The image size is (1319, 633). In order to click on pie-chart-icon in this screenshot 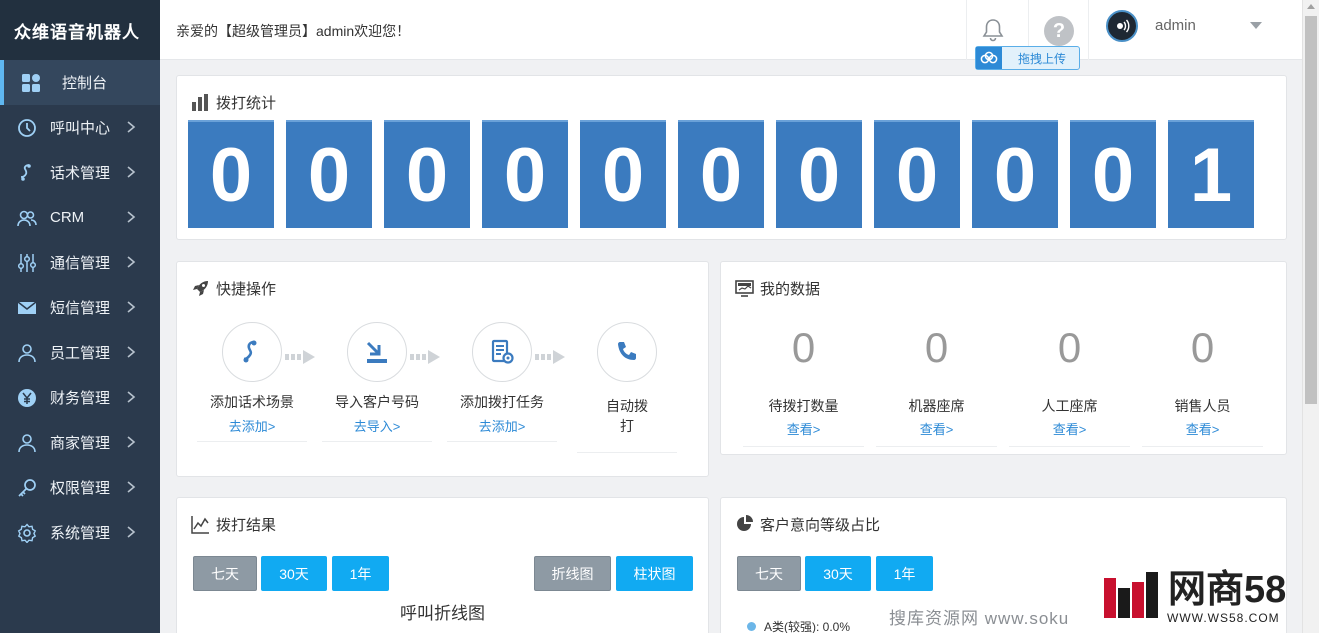, I will do `click(745, 523)`.